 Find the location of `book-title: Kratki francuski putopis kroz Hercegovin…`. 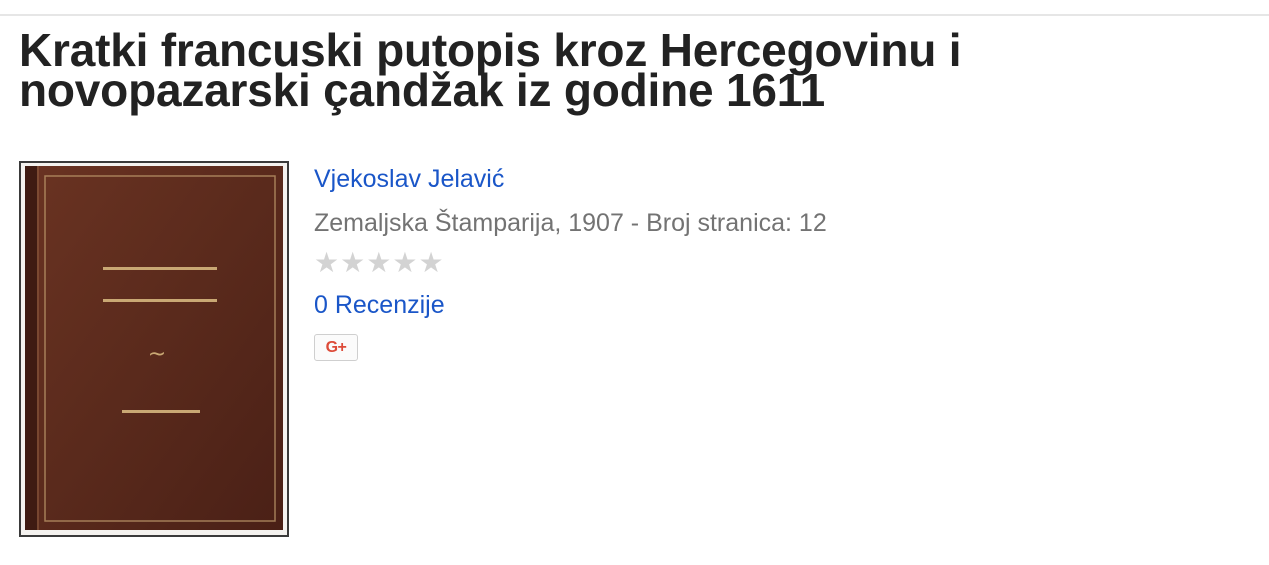

book-title: Kratki francuski putopis kroz Hercegovin… is located at coordinates (490, 70).